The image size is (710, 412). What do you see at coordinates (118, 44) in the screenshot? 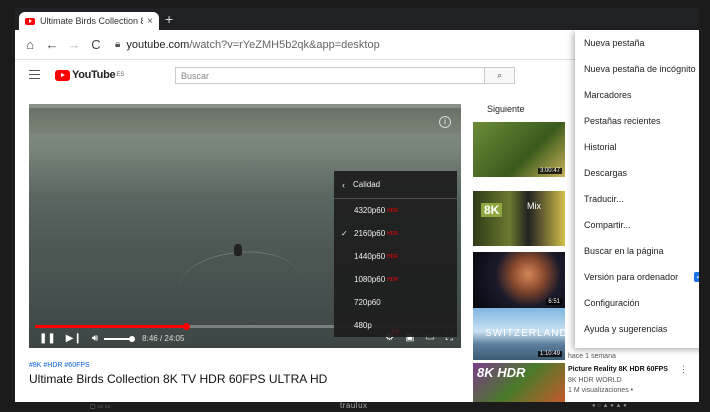
I see `lock-icon: 🔒︎` at bounding box center [118, 44].